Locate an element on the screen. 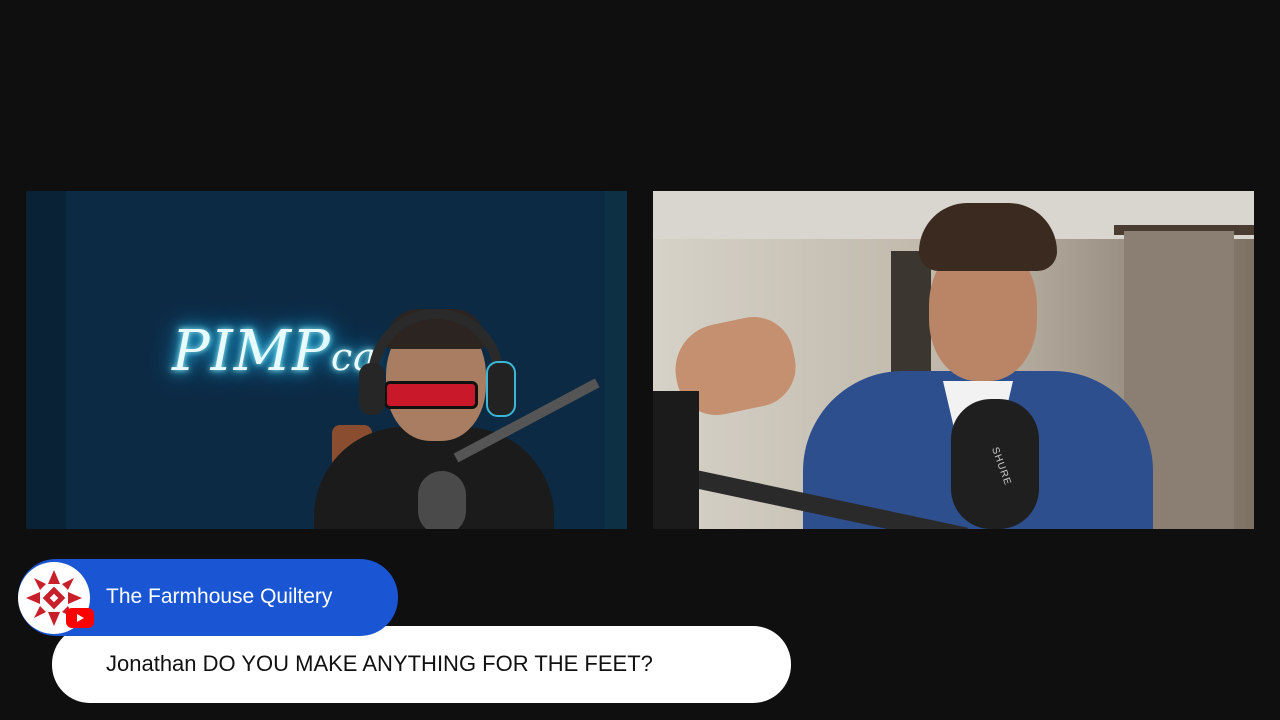 This screenshot has height=720, width=1280. headphone-cup-left is located at coordinates (372, 389).